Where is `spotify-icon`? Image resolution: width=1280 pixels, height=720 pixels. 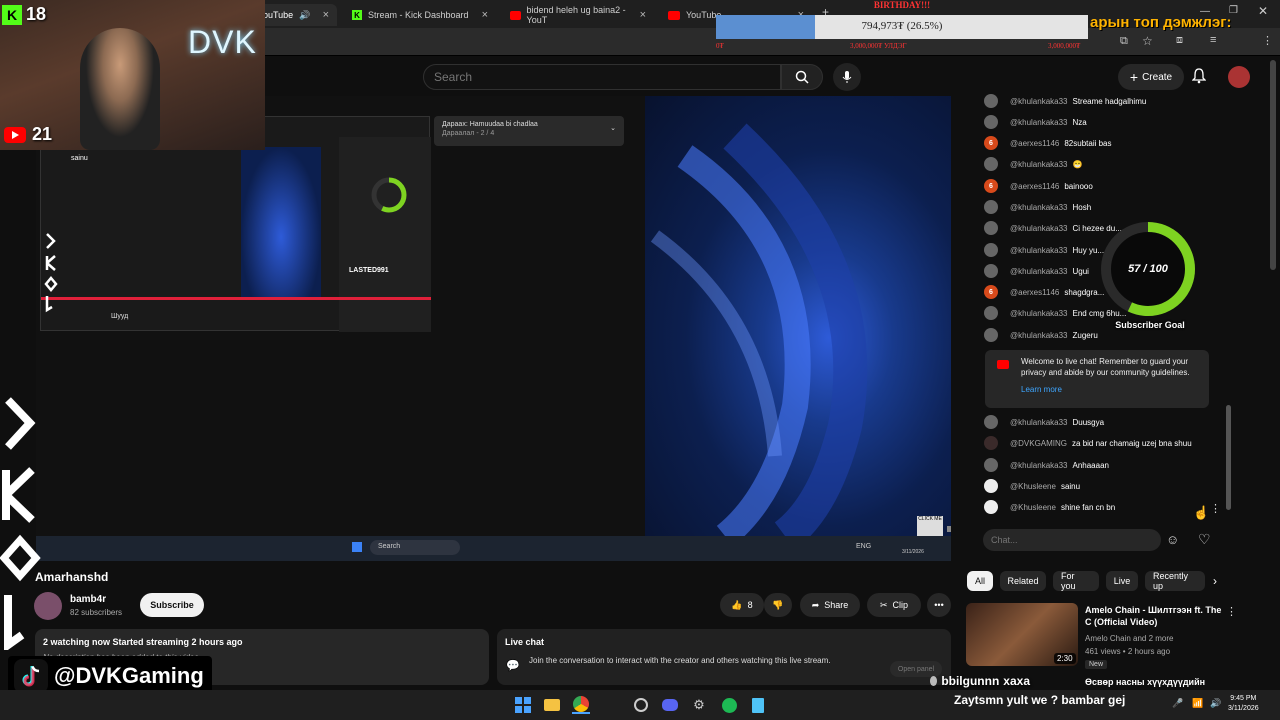 spotify-icon is located at coordinates (729, 705).